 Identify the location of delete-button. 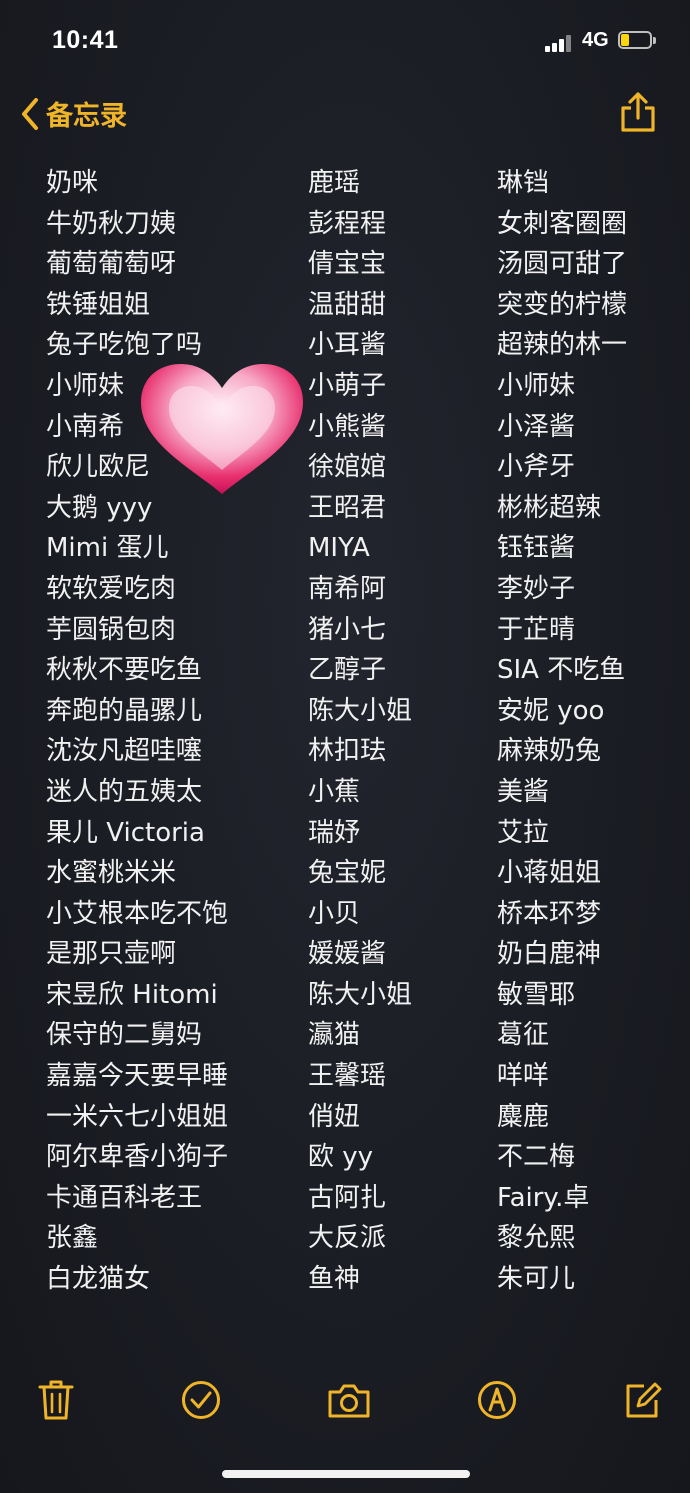
(56, 1402).